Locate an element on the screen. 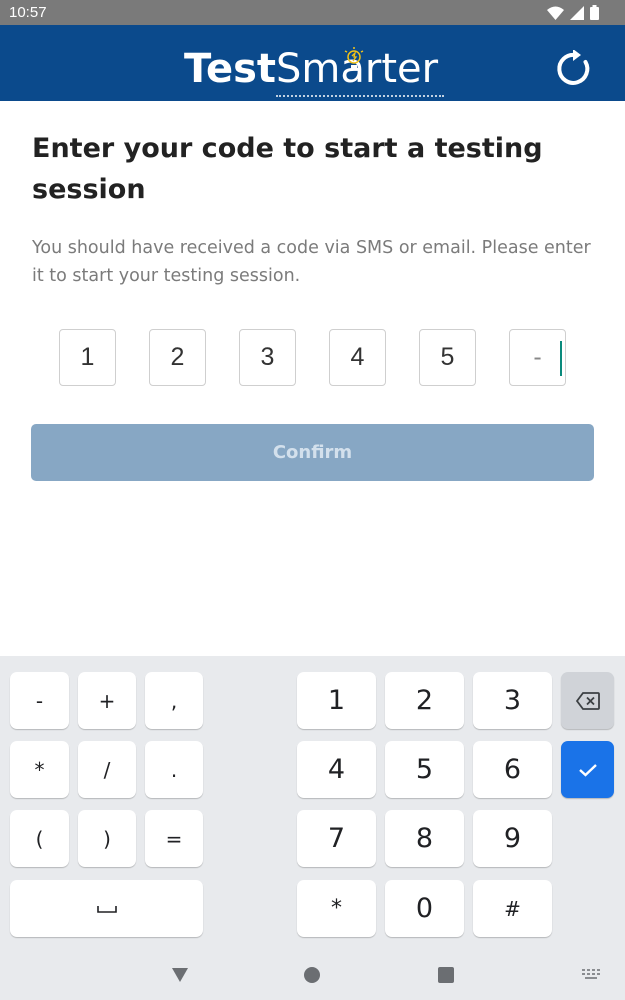 The width and height of the screenshot is (625, 1000). space-bar-icon is located at coordinates (106, 909).